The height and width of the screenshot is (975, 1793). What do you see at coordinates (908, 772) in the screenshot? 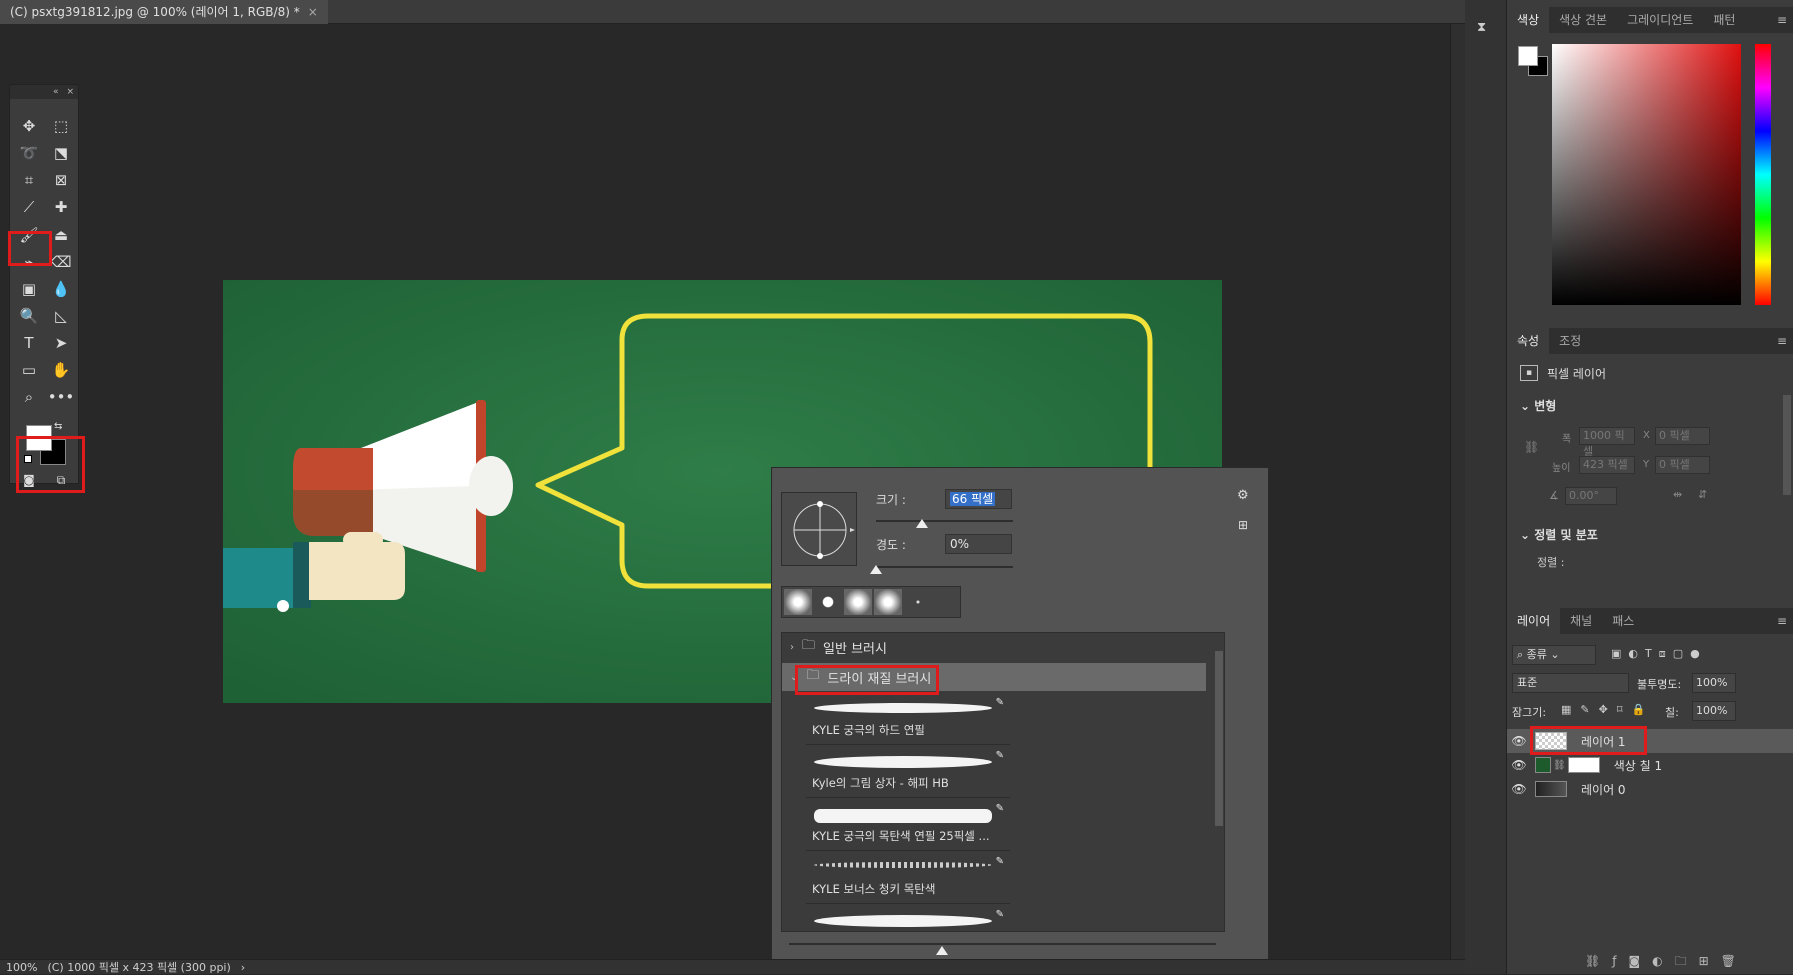
I see `brush-preset-item: ✎ Kyle의 그림 상자 - 해피 HB` at bounding box center [908, 772].